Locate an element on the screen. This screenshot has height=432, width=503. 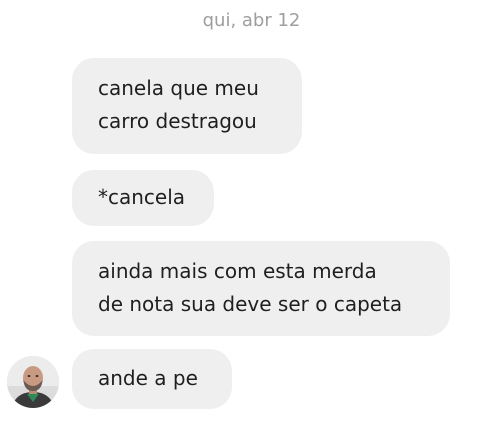
message-text: canela que meu is located at coordinates (178, 88).